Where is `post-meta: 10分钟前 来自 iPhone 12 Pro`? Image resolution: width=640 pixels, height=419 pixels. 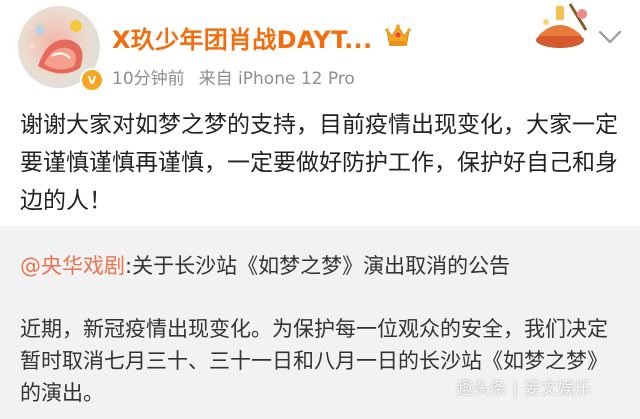 post-meta: 10分钟前 来自 iPhone 12 Pro is located at coordinates (233, 76).